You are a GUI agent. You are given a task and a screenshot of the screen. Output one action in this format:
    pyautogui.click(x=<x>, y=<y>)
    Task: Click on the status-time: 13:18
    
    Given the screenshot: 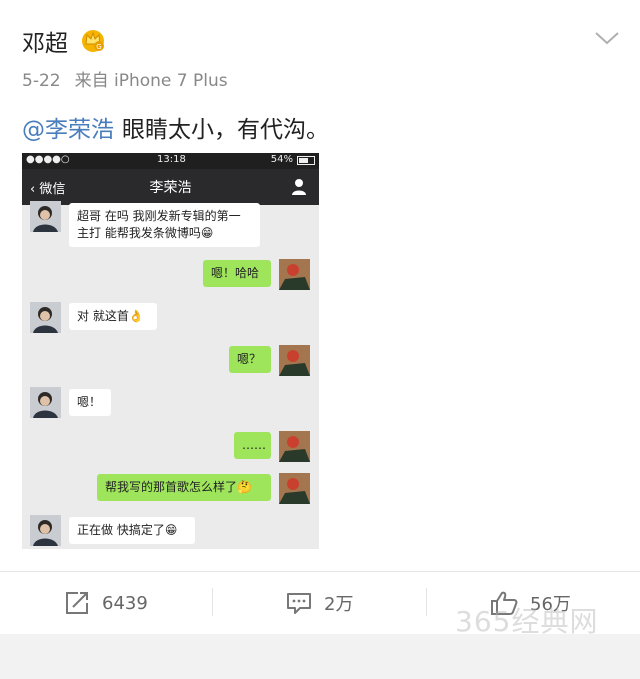 What is the action you would take?
    pyautogui.click(x=171, y=159)
    